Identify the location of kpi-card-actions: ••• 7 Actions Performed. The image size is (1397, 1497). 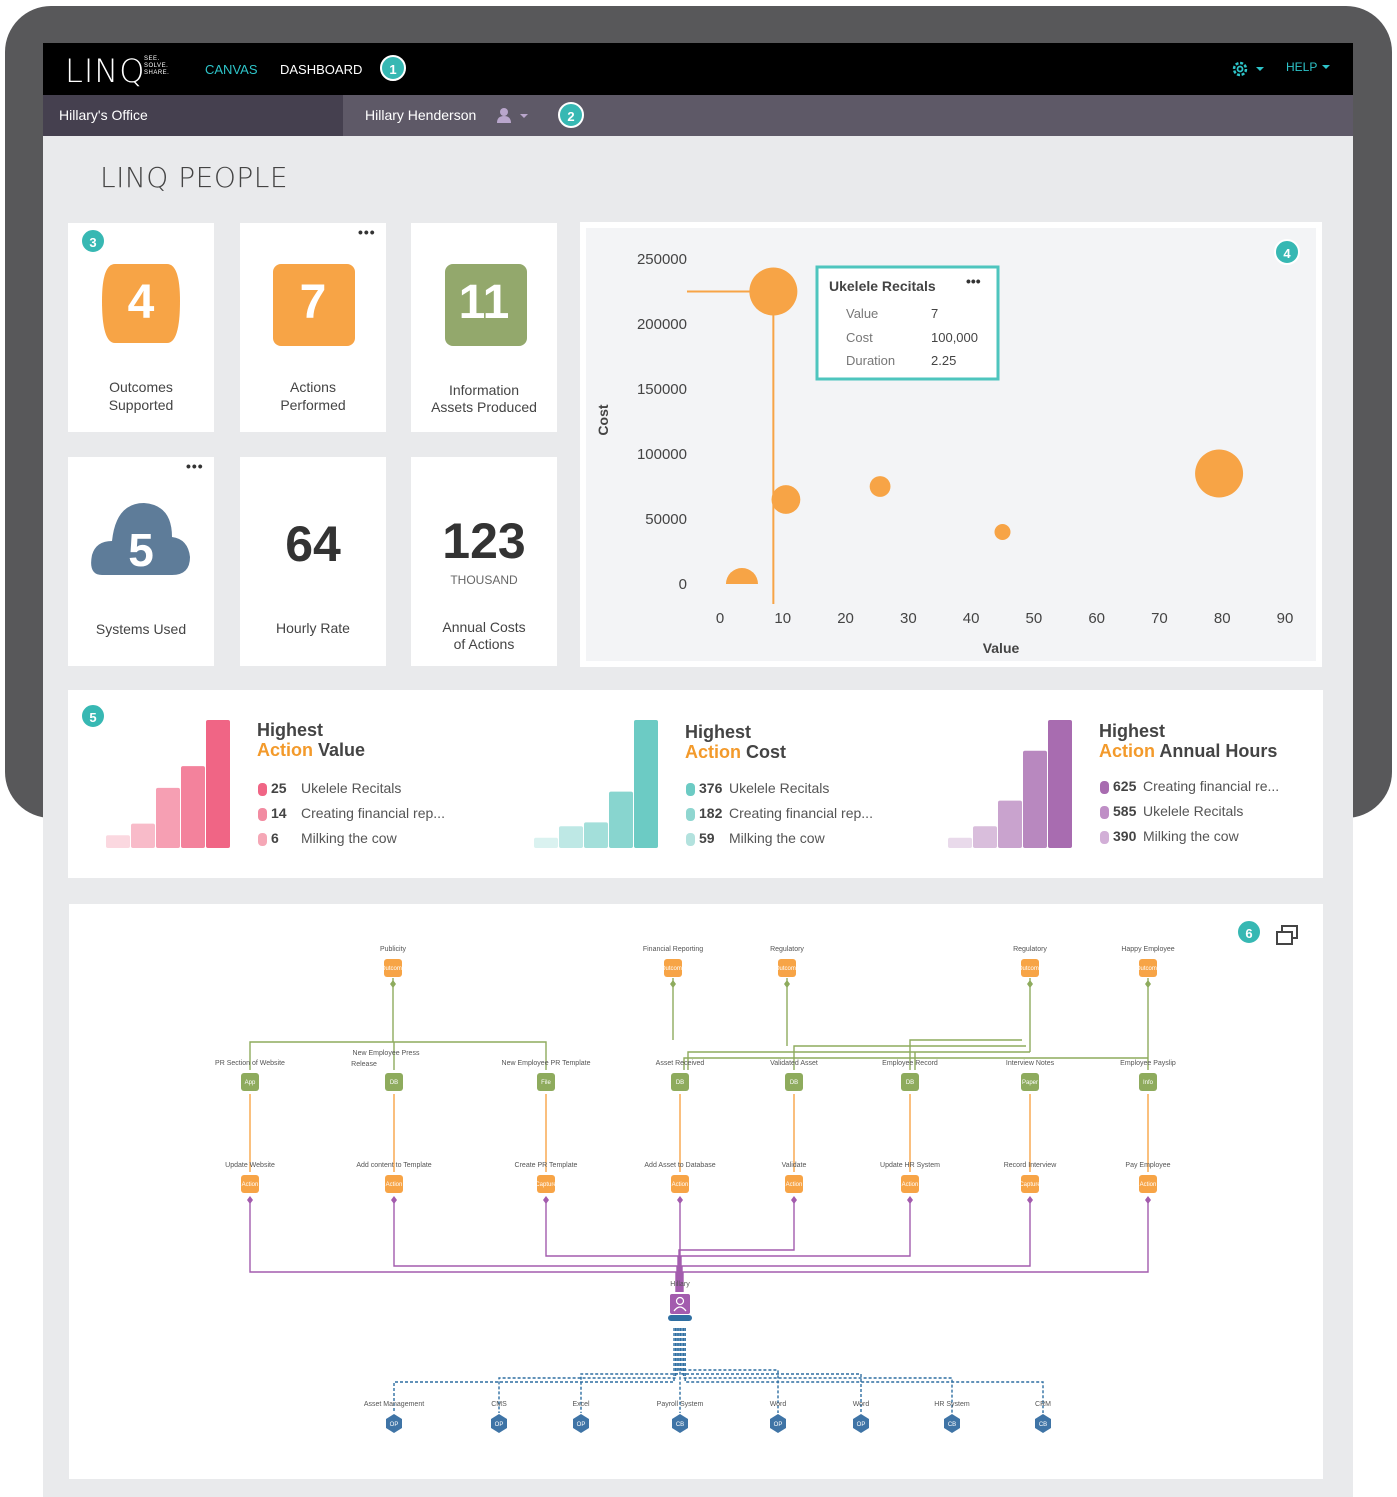
(313, 327).